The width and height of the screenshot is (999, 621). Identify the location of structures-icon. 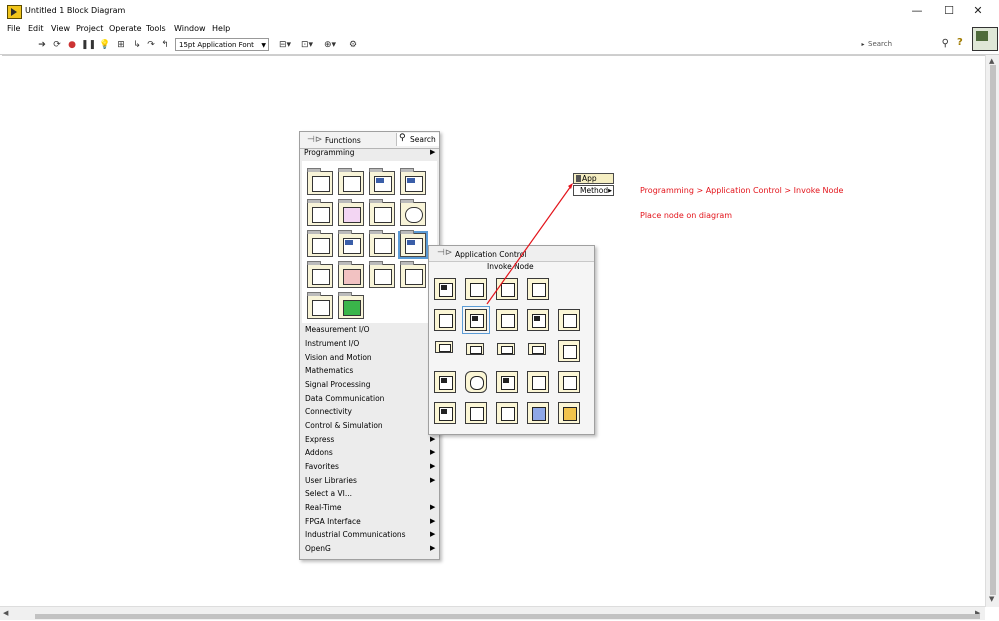
(320, 181).